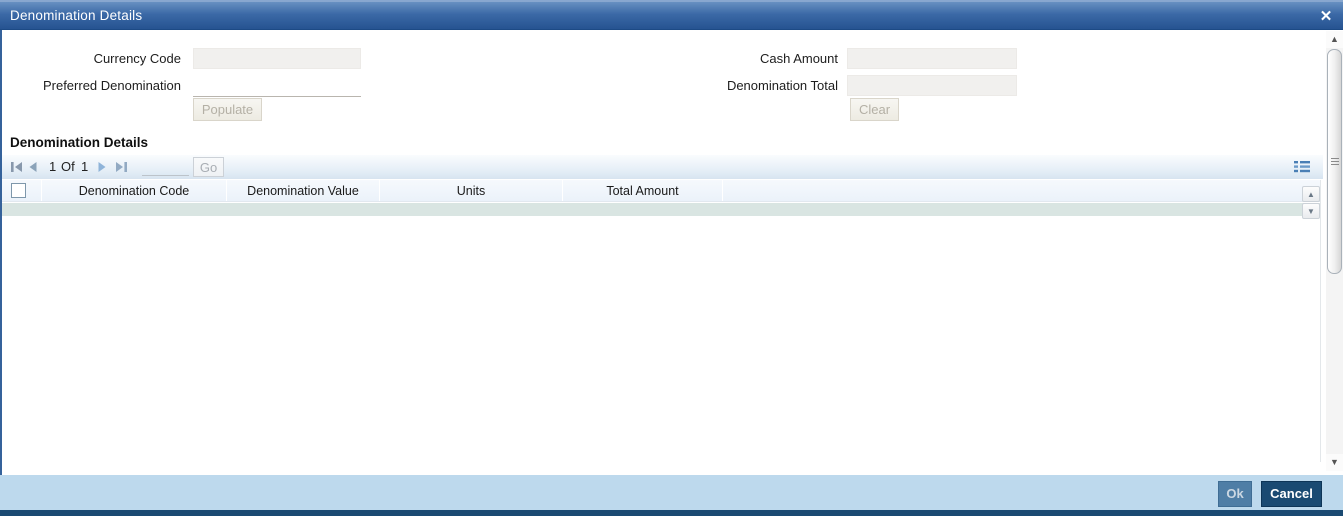 The image size is (1343, 516). I want to click on preferred-denomination-label: Preferred Denomination, so click(111, 85).